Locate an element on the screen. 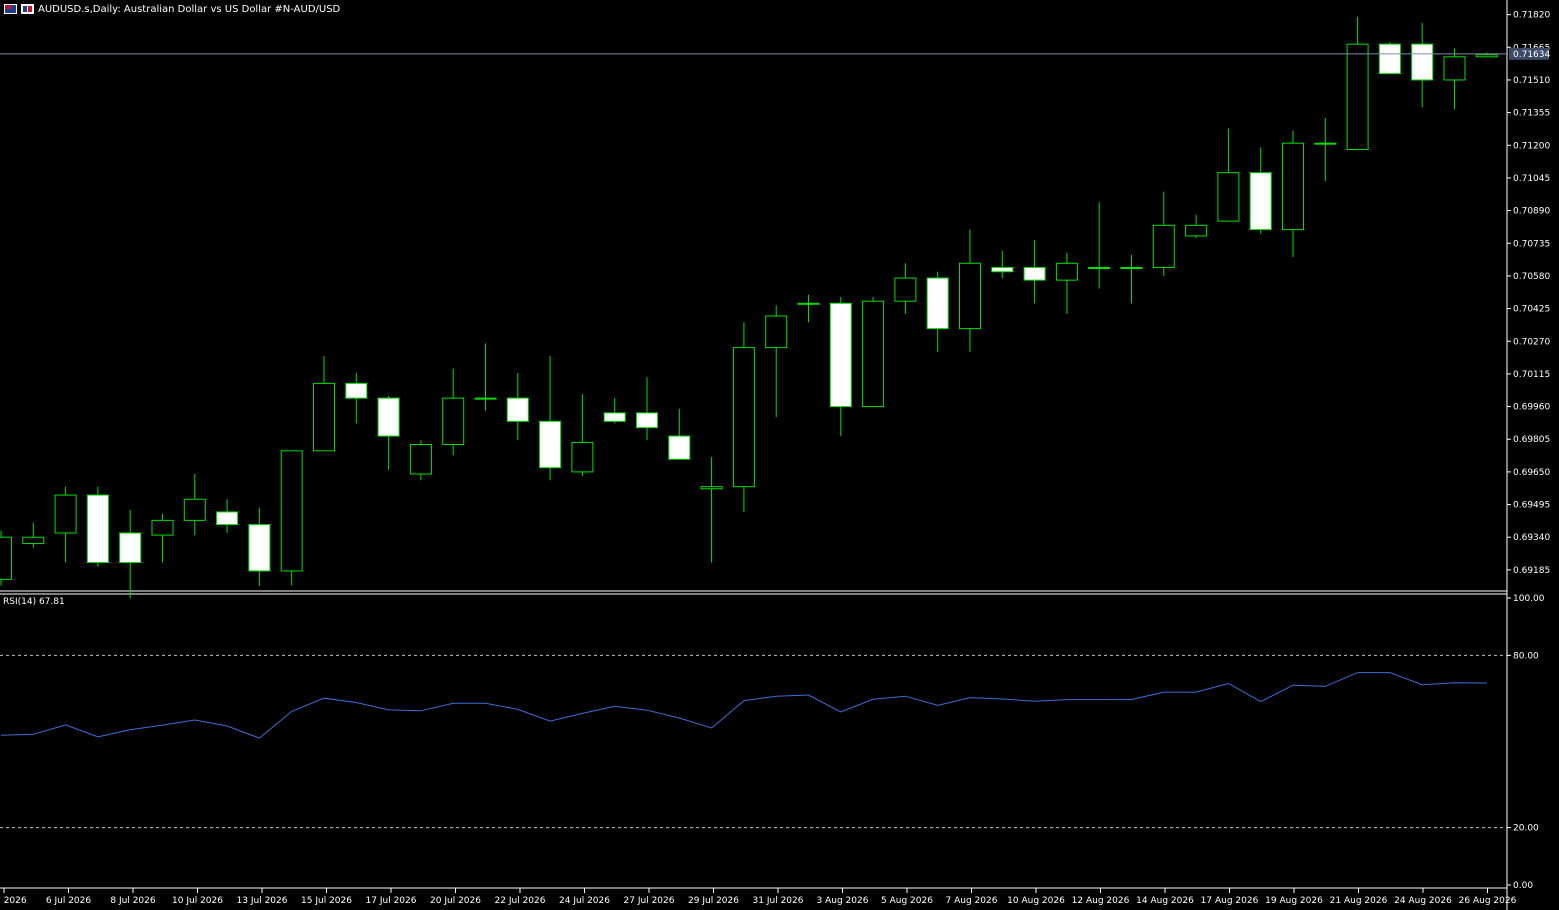  price-tick-label: 0.70425 is located at coordinates (1531, 310).